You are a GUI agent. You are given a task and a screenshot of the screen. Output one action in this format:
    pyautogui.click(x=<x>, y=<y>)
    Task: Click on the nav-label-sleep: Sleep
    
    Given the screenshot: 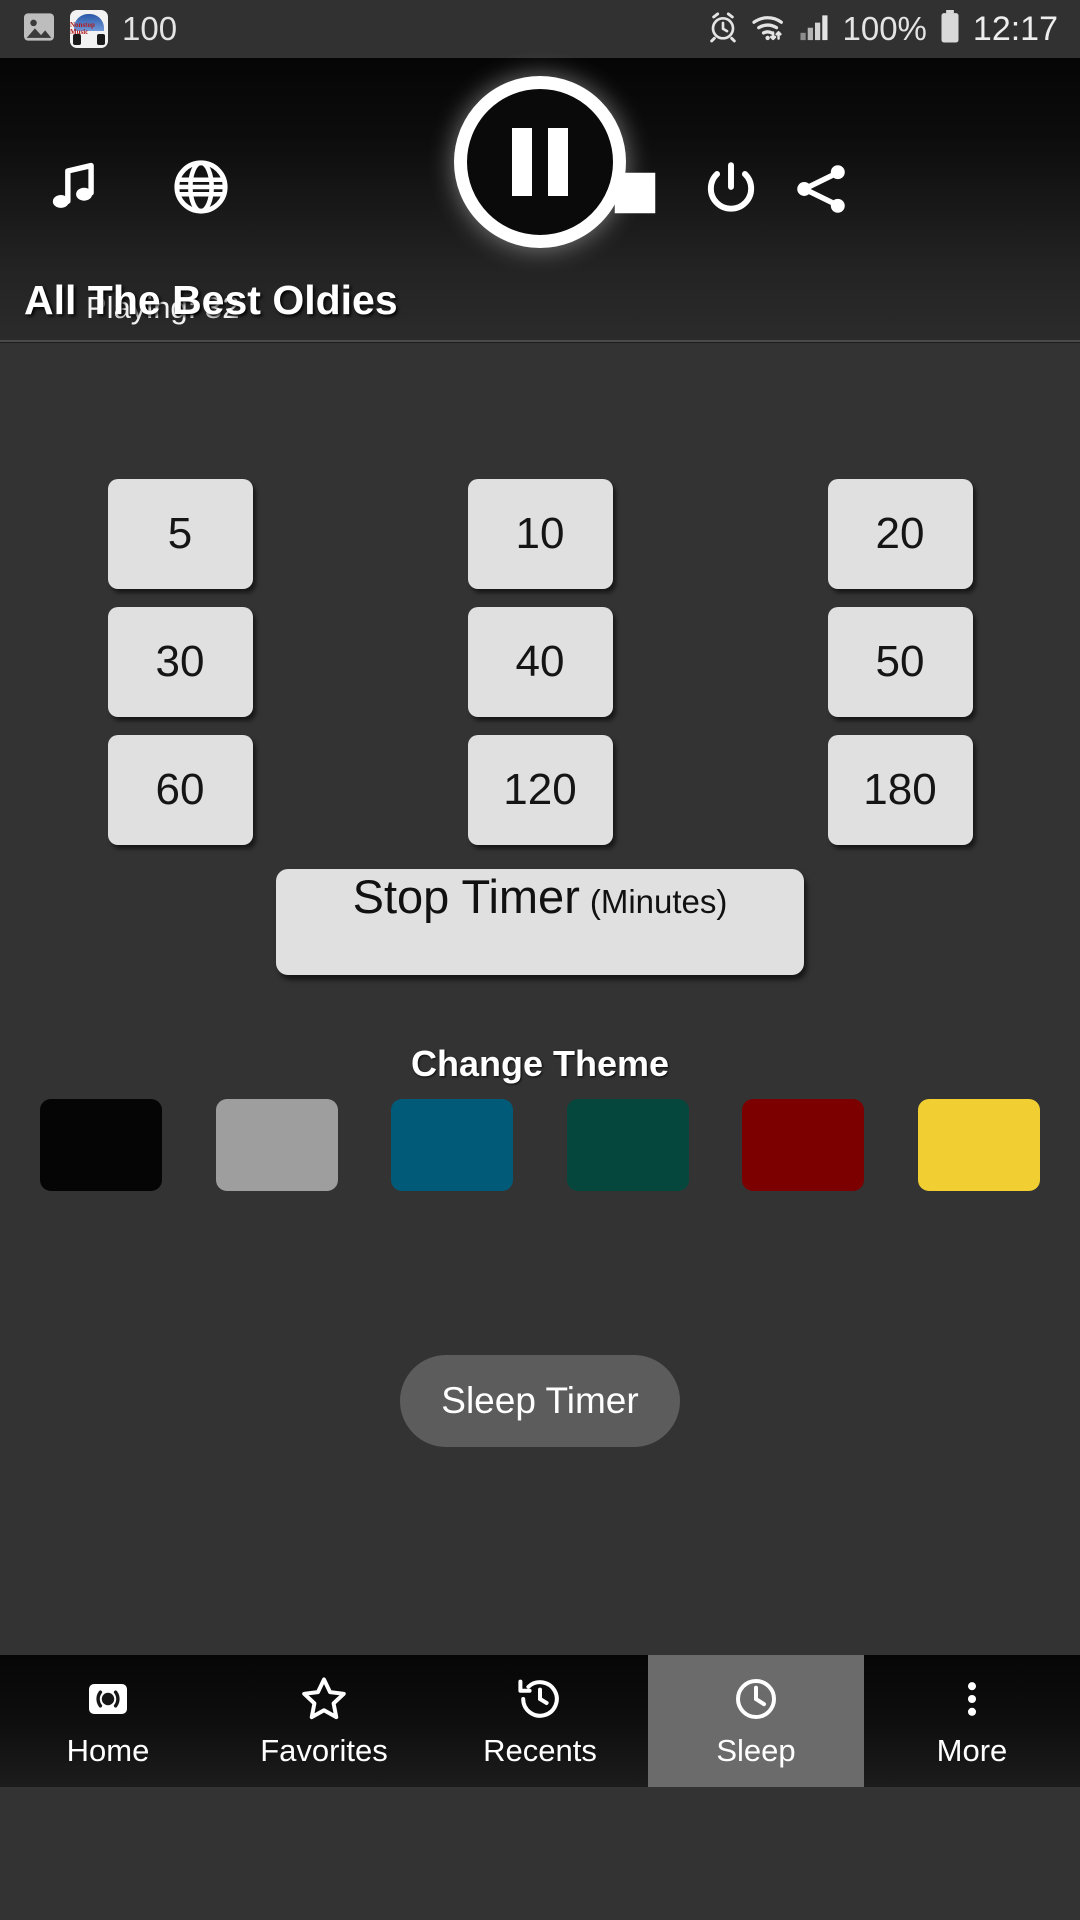 What is the action you would take?
    pyautogui.click(x=756, y=1750)
    